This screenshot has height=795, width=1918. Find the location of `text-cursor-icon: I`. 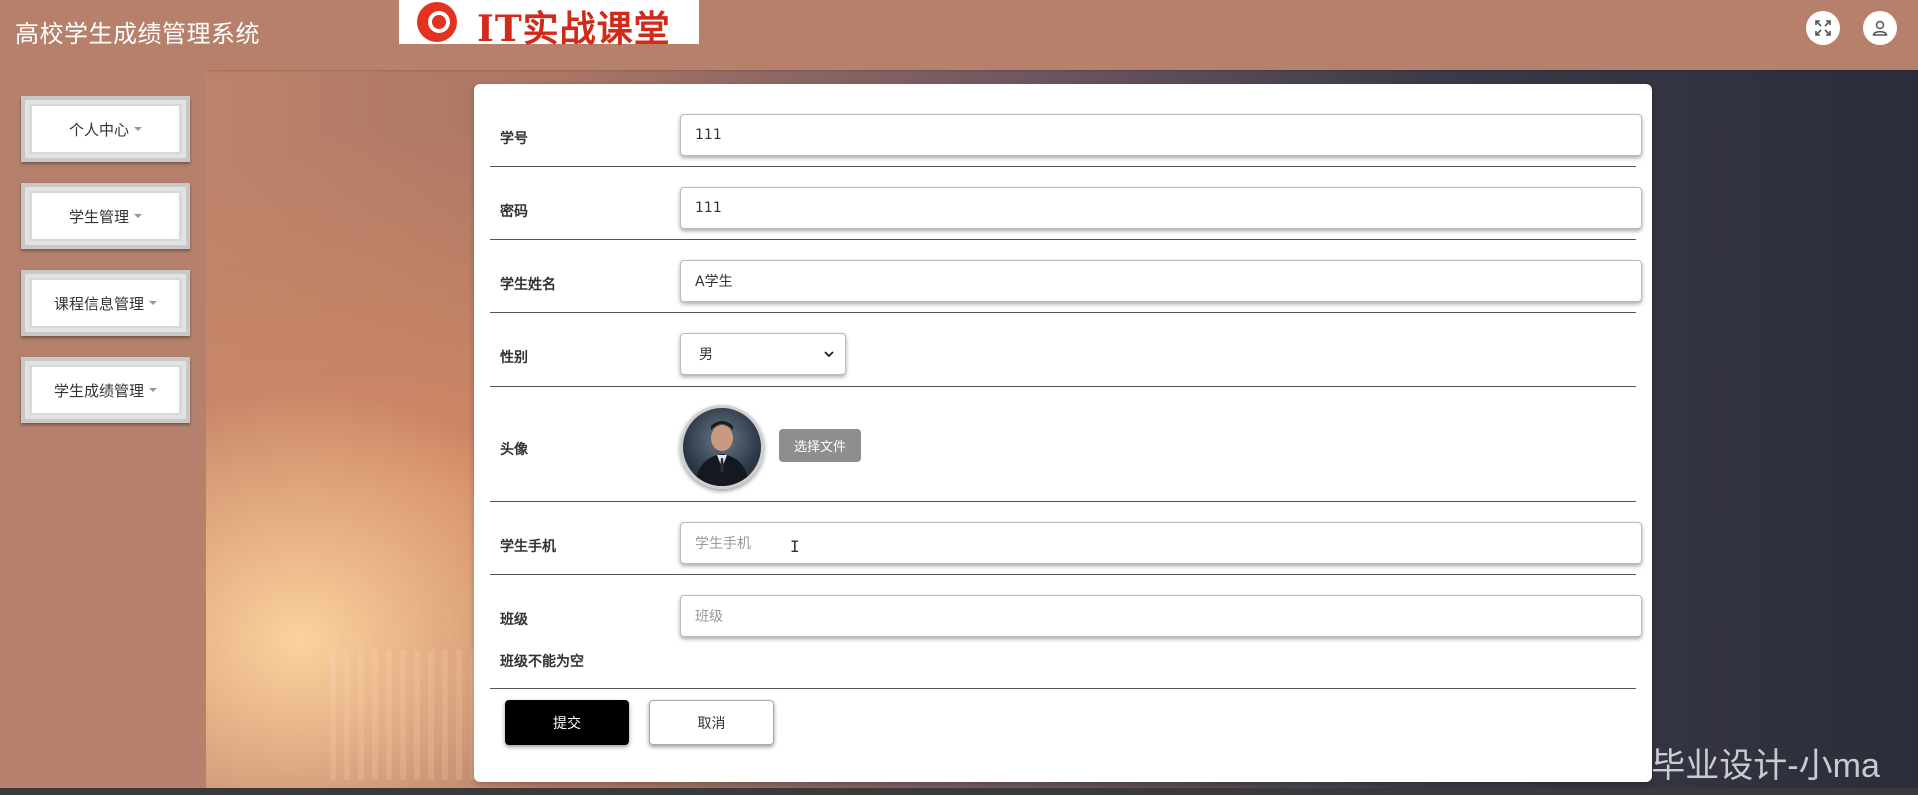

text-cursor-icon: I is located at coordinates (795, 546).